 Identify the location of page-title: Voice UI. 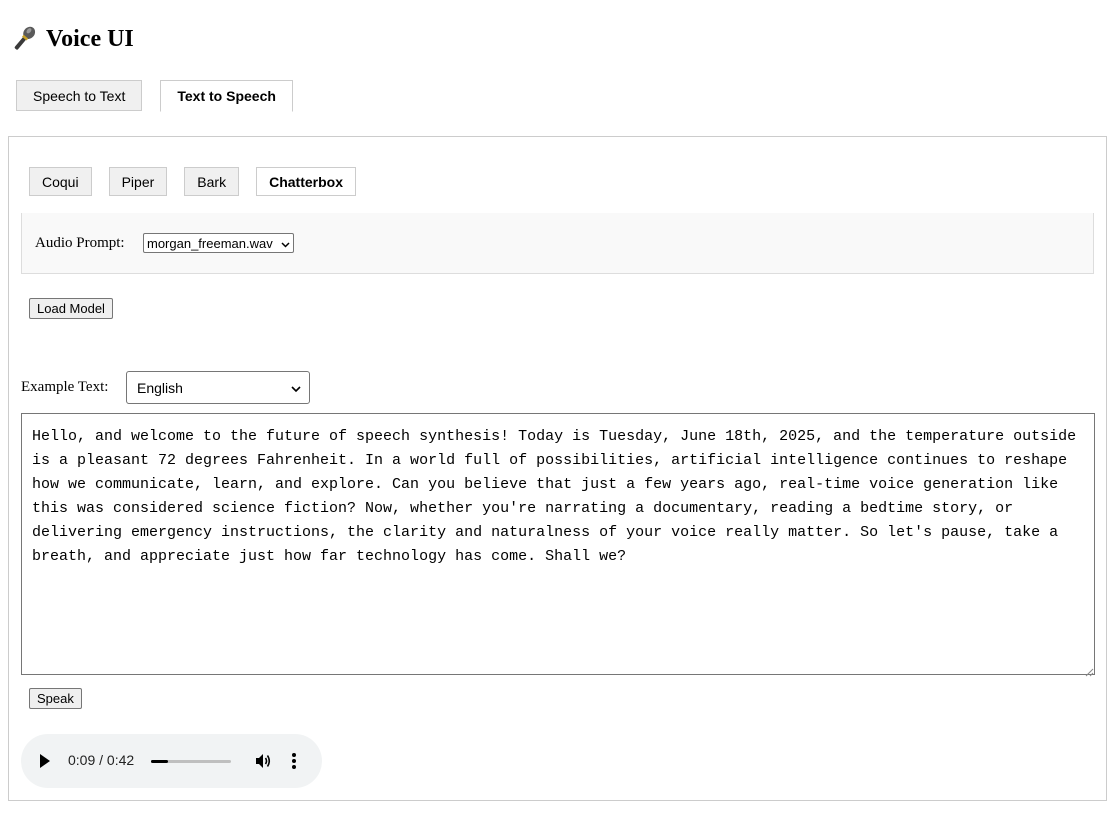
(72, 39).